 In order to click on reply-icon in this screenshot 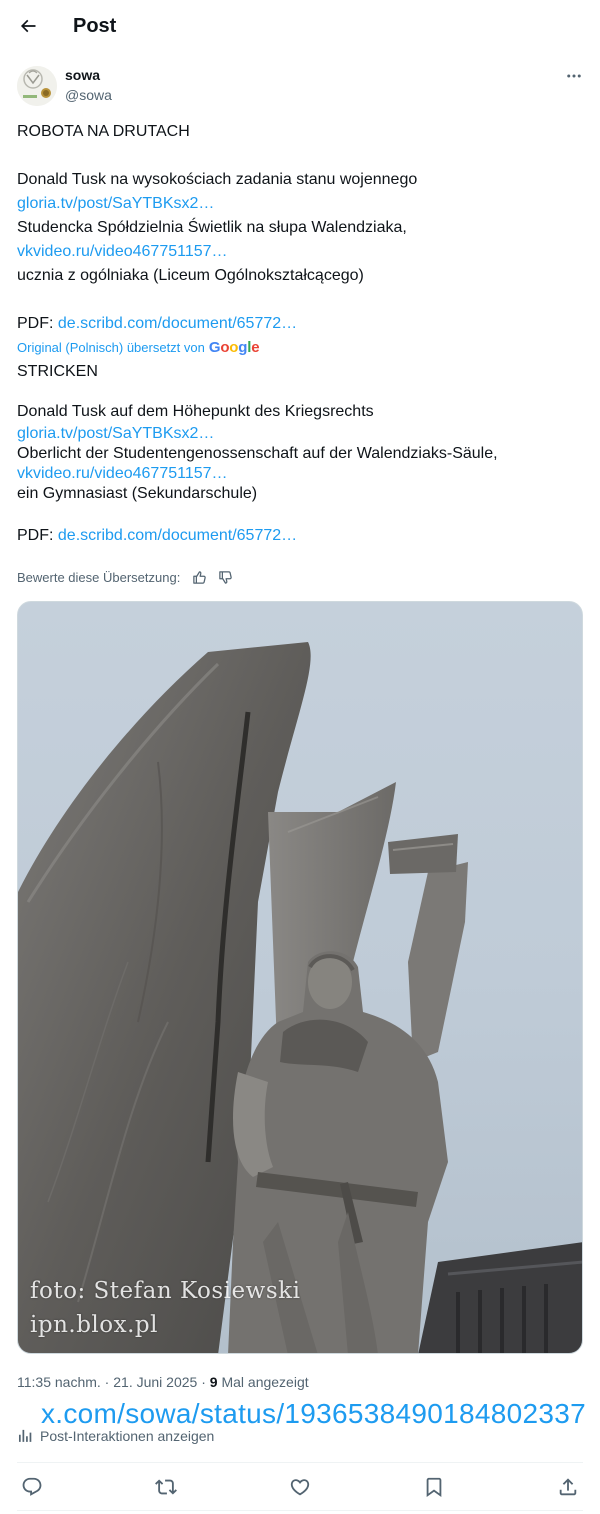, I will do `click(32, 1486)`.